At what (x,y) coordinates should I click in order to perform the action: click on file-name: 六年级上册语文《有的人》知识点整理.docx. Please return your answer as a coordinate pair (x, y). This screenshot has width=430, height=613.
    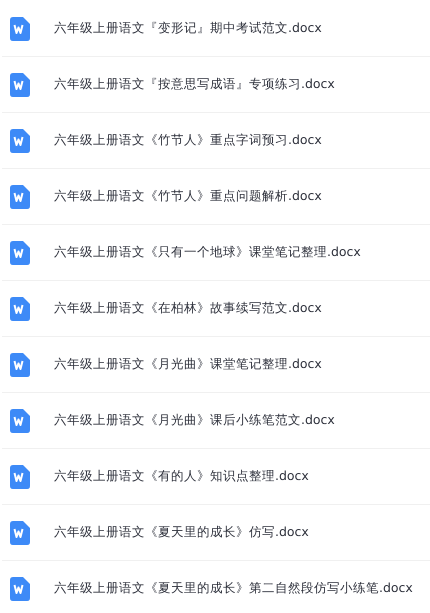
    Looking at the image, I should click on (181, 476).